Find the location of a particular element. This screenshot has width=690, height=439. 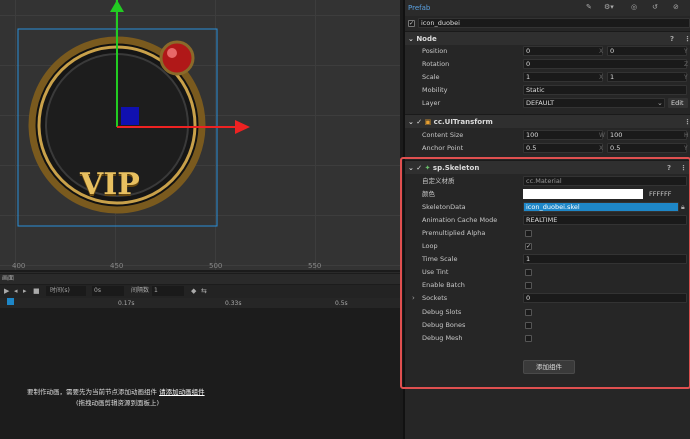

rotation-label: Rotation is located at coordinates (436, 64).